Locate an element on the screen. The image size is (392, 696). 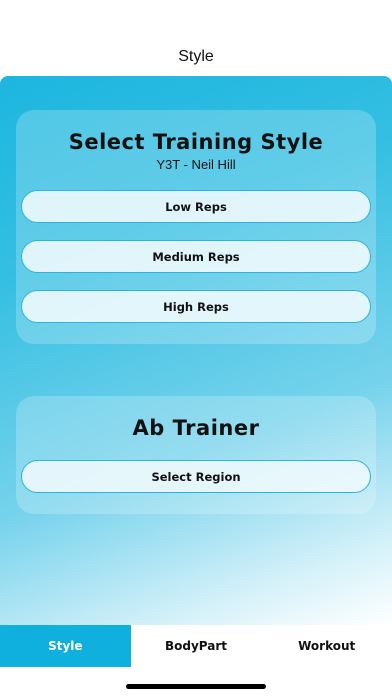
home-indicator is located at coordinates (196, 686).